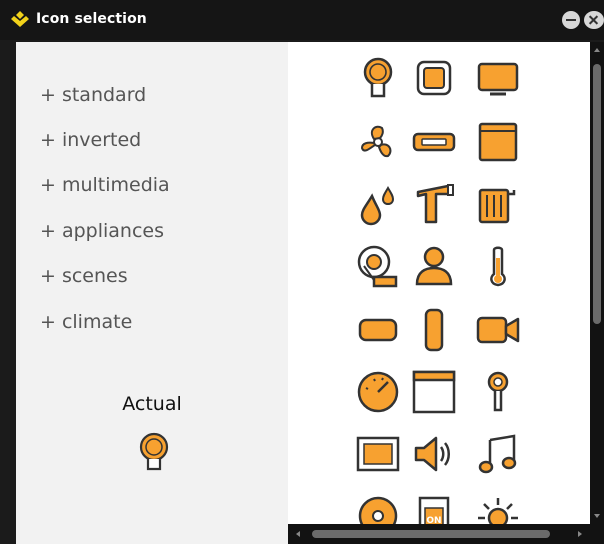 The height and width of the screenshot is (544, 604). Describe the element at coordinates (298, 534) in the screenshot. I see `scroll-left-arrow-icon` at that location.